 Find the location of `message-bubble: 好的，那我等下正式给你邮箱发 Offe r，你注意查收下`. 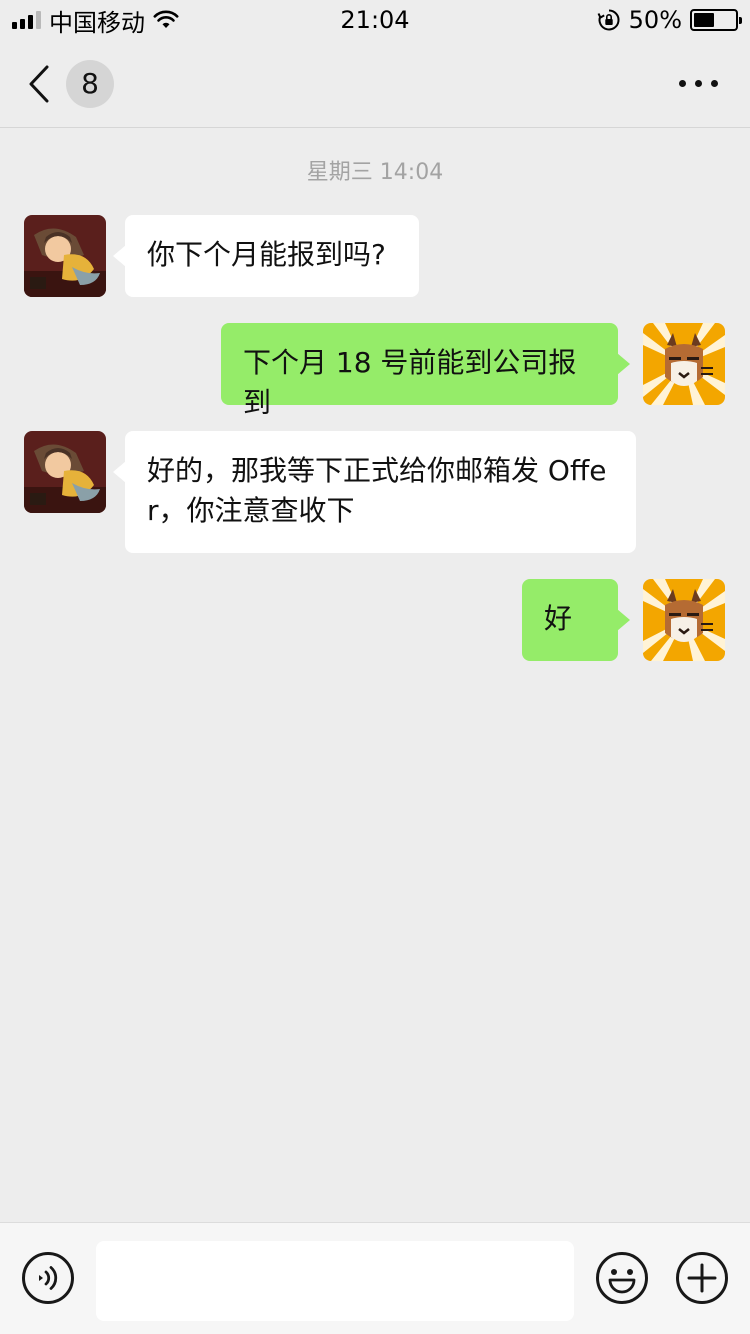

message-bubble: 好的，那我等下正式给你邮箱发 Offe r，你注意查收下 is located at coordinates (374, 492).